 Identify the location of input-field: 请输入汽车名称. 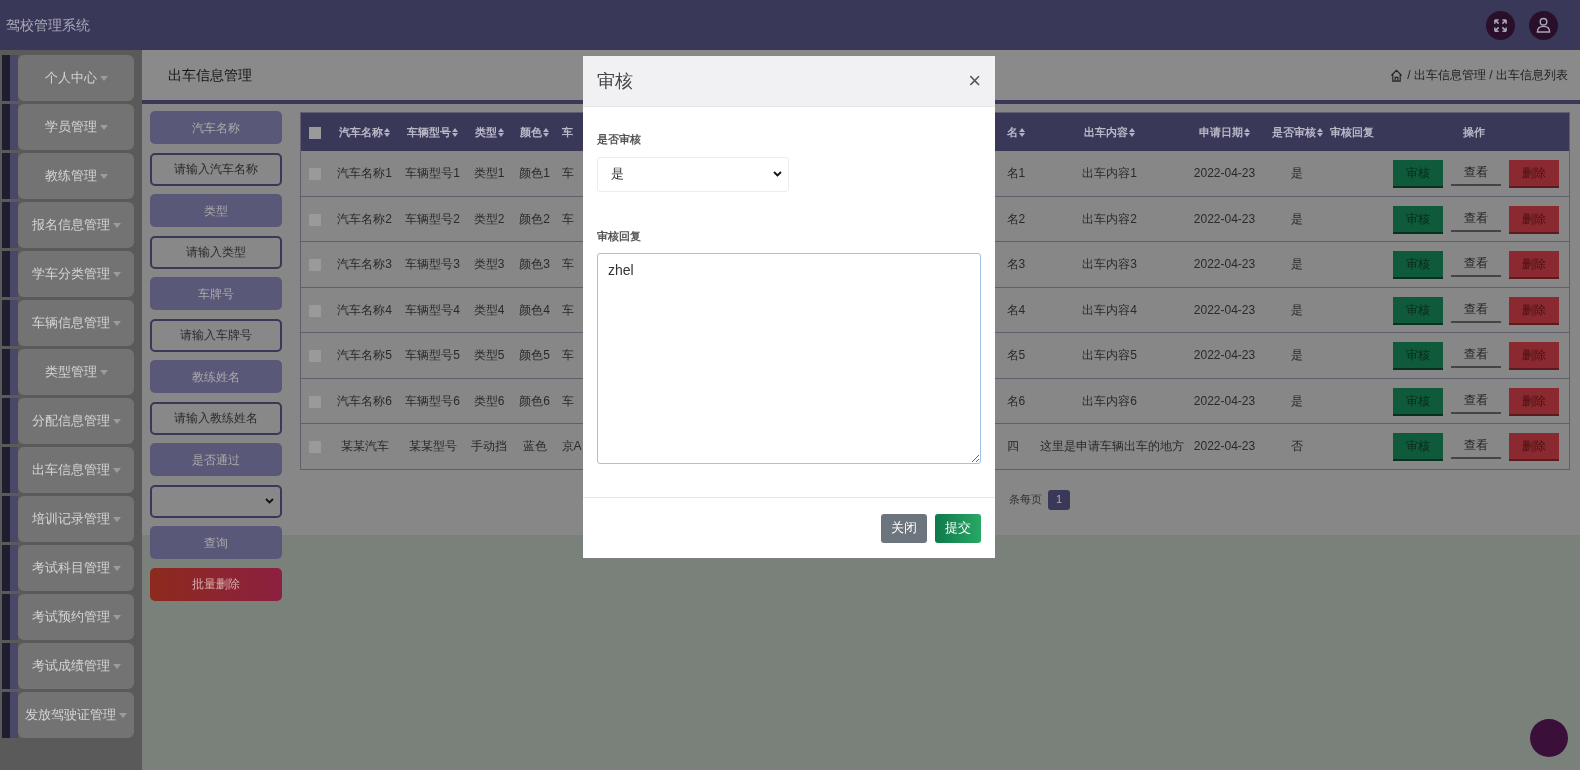
(216, 169).